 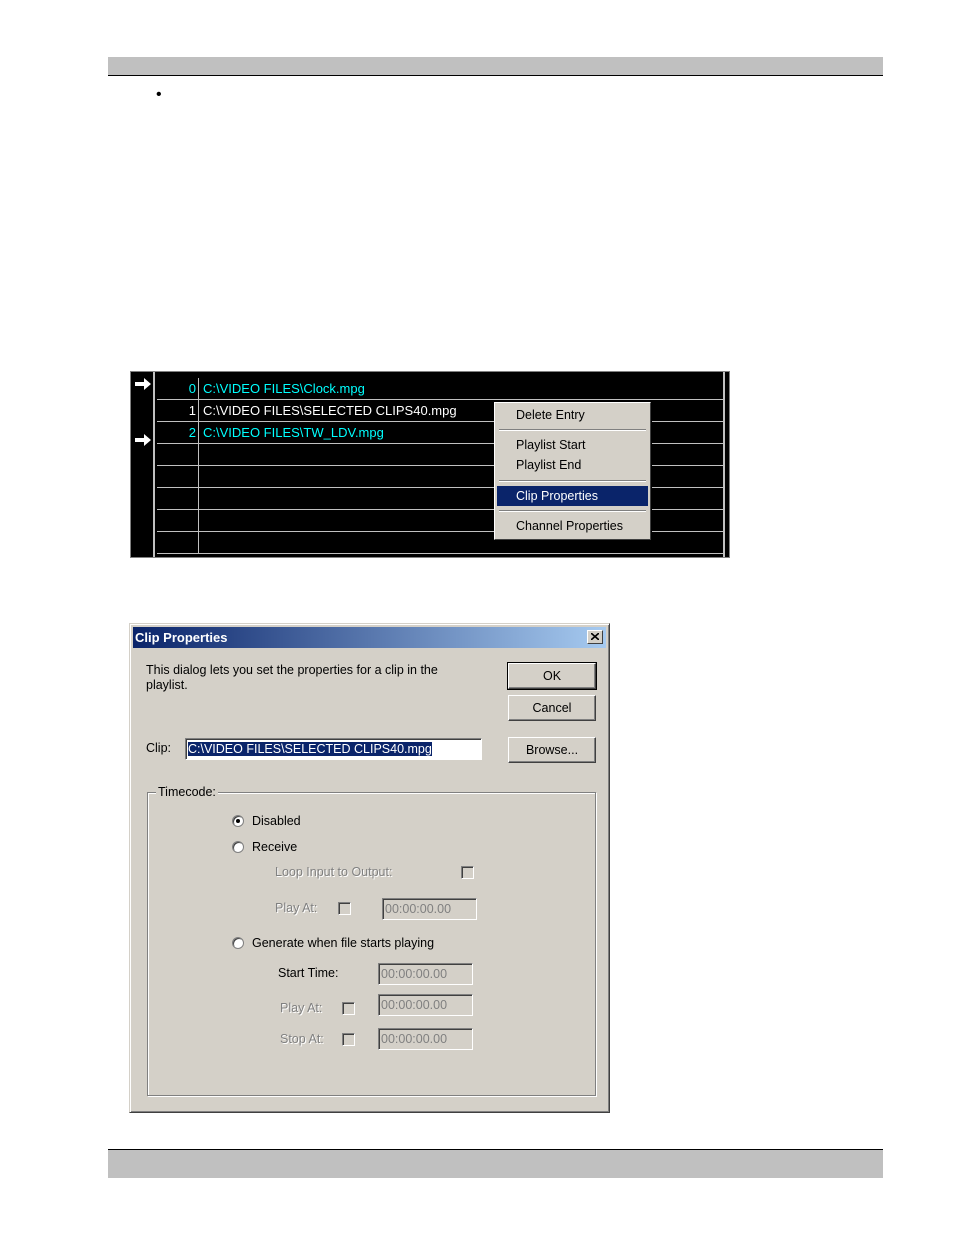 What do you see at coordinates (238, 943) in the screenshot?
I see `generate-radio` at bounding box center [238, 943].